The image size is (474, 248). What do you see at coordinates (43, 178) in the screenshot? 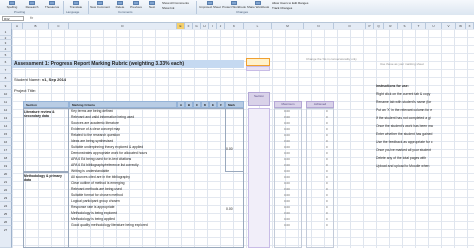
I see `section-methodology-label: Methodology & primary data` at bounding box center [43, 178].